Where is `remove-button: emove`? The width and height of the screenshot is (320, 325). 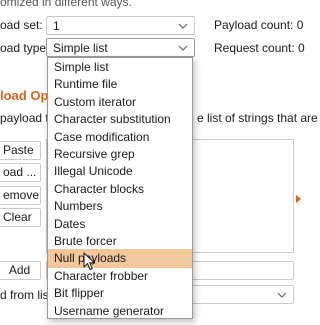
remove-button: emove is located at coordinates (20, 195).